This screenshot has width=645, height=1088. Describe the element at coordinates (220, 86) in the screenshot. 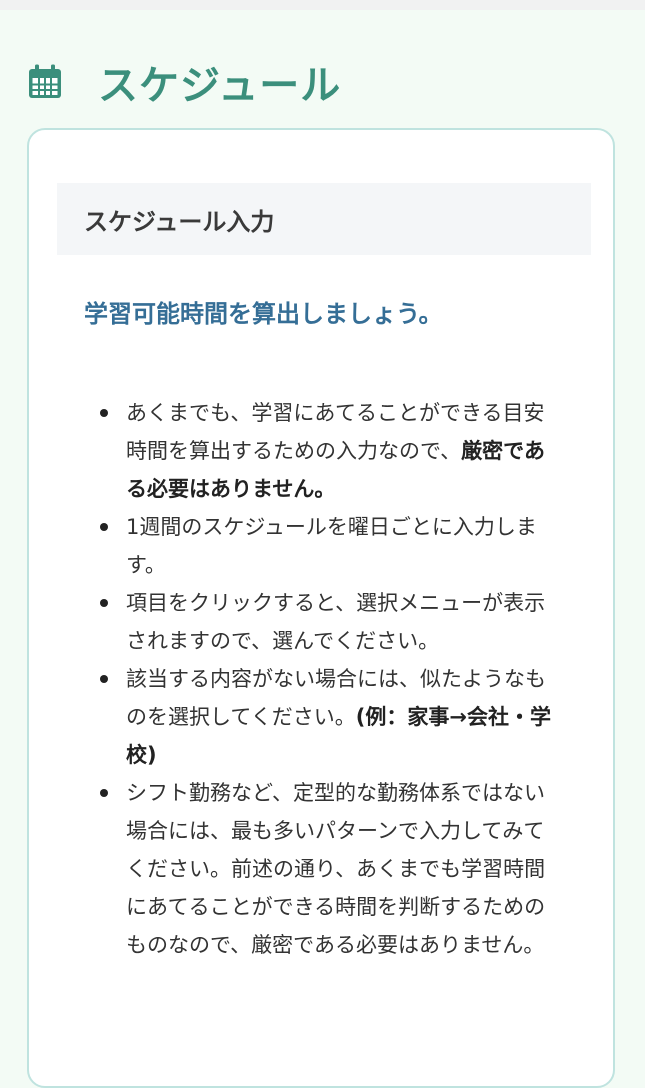

I see `page-title: スケジュール` at that location.